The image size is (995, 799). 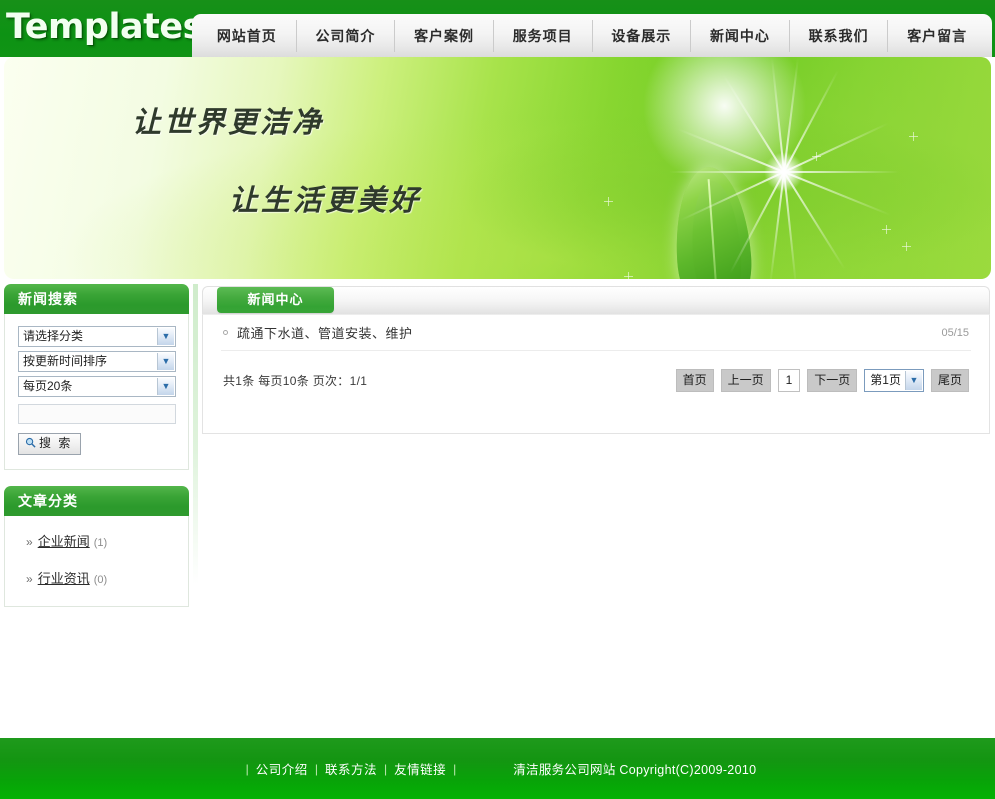 I want to click on category-item-label: 行业资讯, so click(x=63, y=578).